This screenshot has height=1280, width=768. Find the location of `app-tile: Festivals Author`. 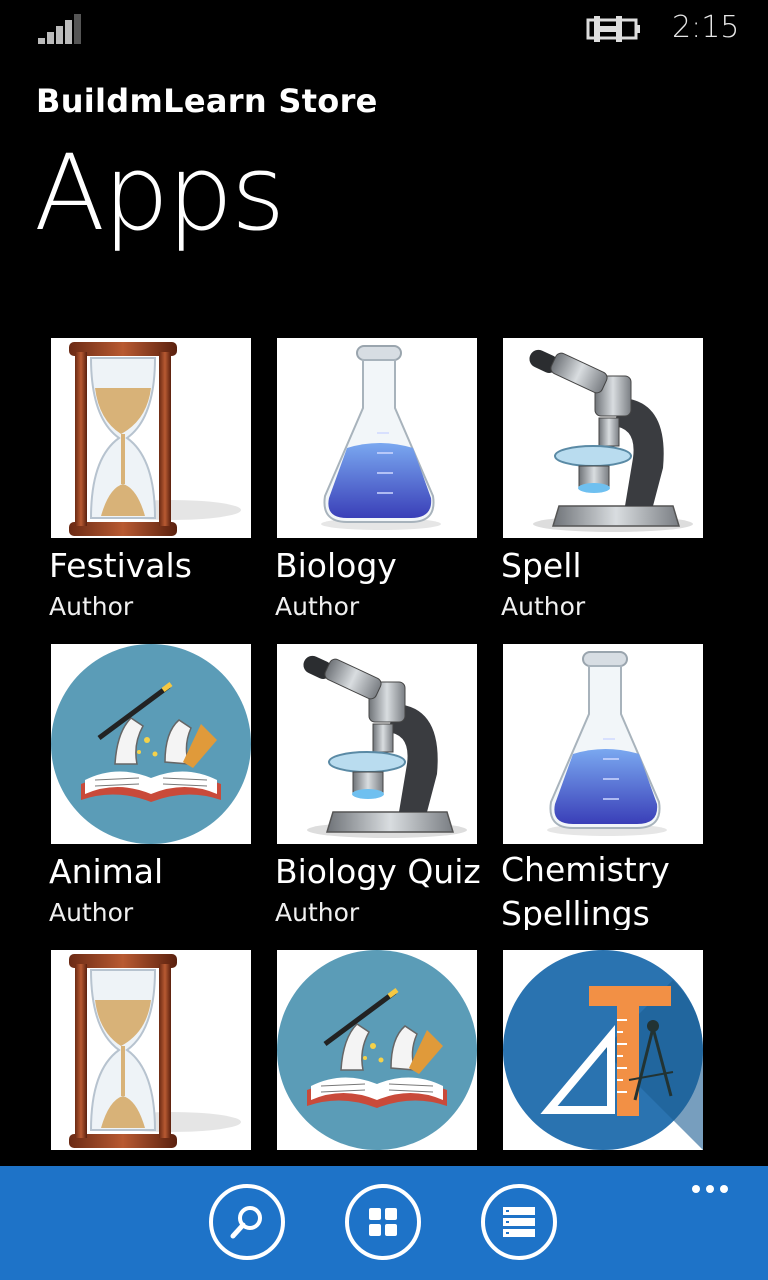

app-tile: Festivals Author is located at coordinates (150, 479).